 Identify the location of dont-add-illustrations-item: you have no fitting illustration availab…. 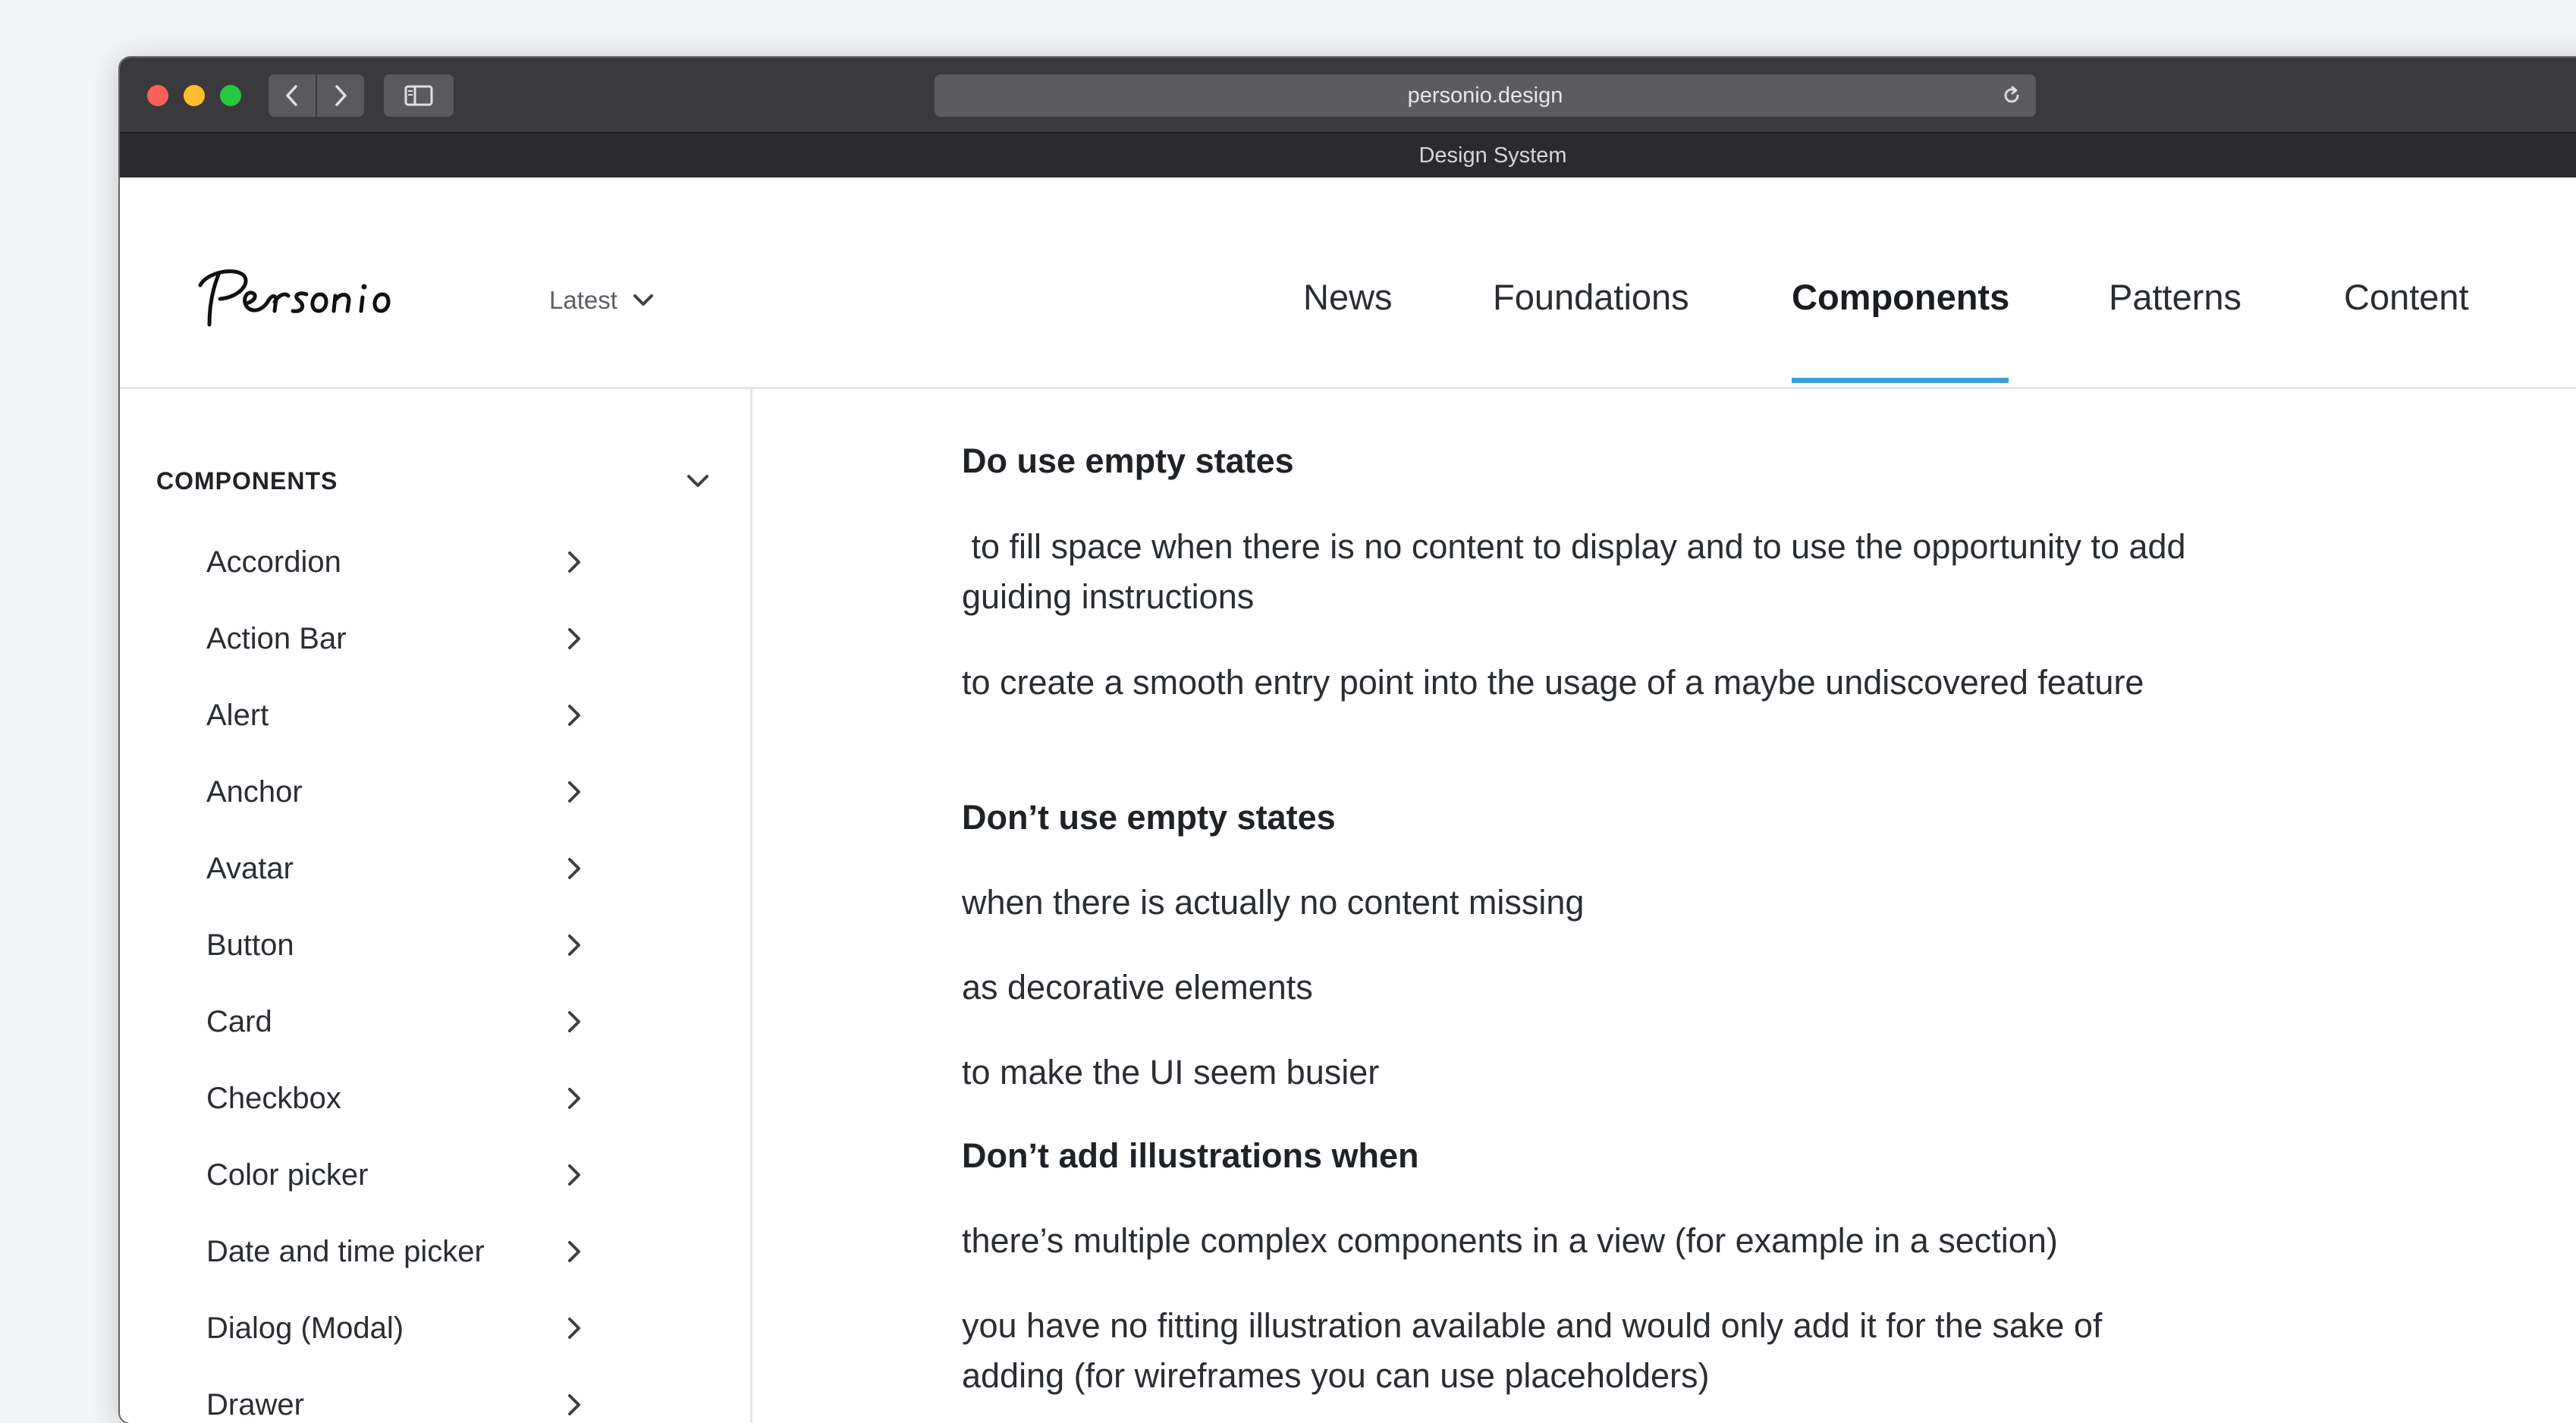
(1532, 1350).